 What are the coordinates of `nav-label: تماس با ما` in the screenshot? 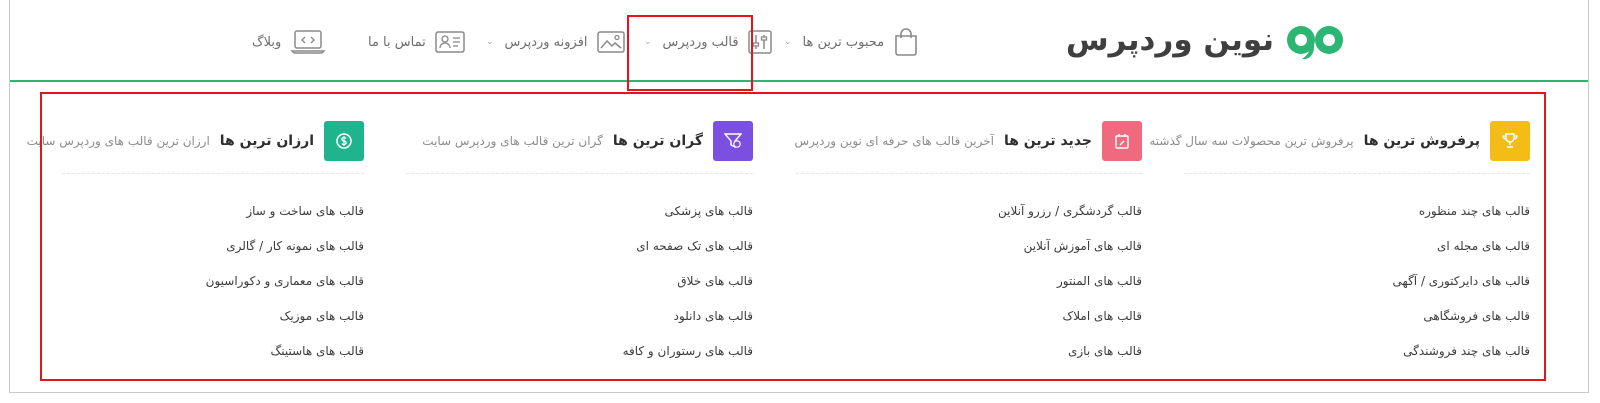 It's located at (397, 42).